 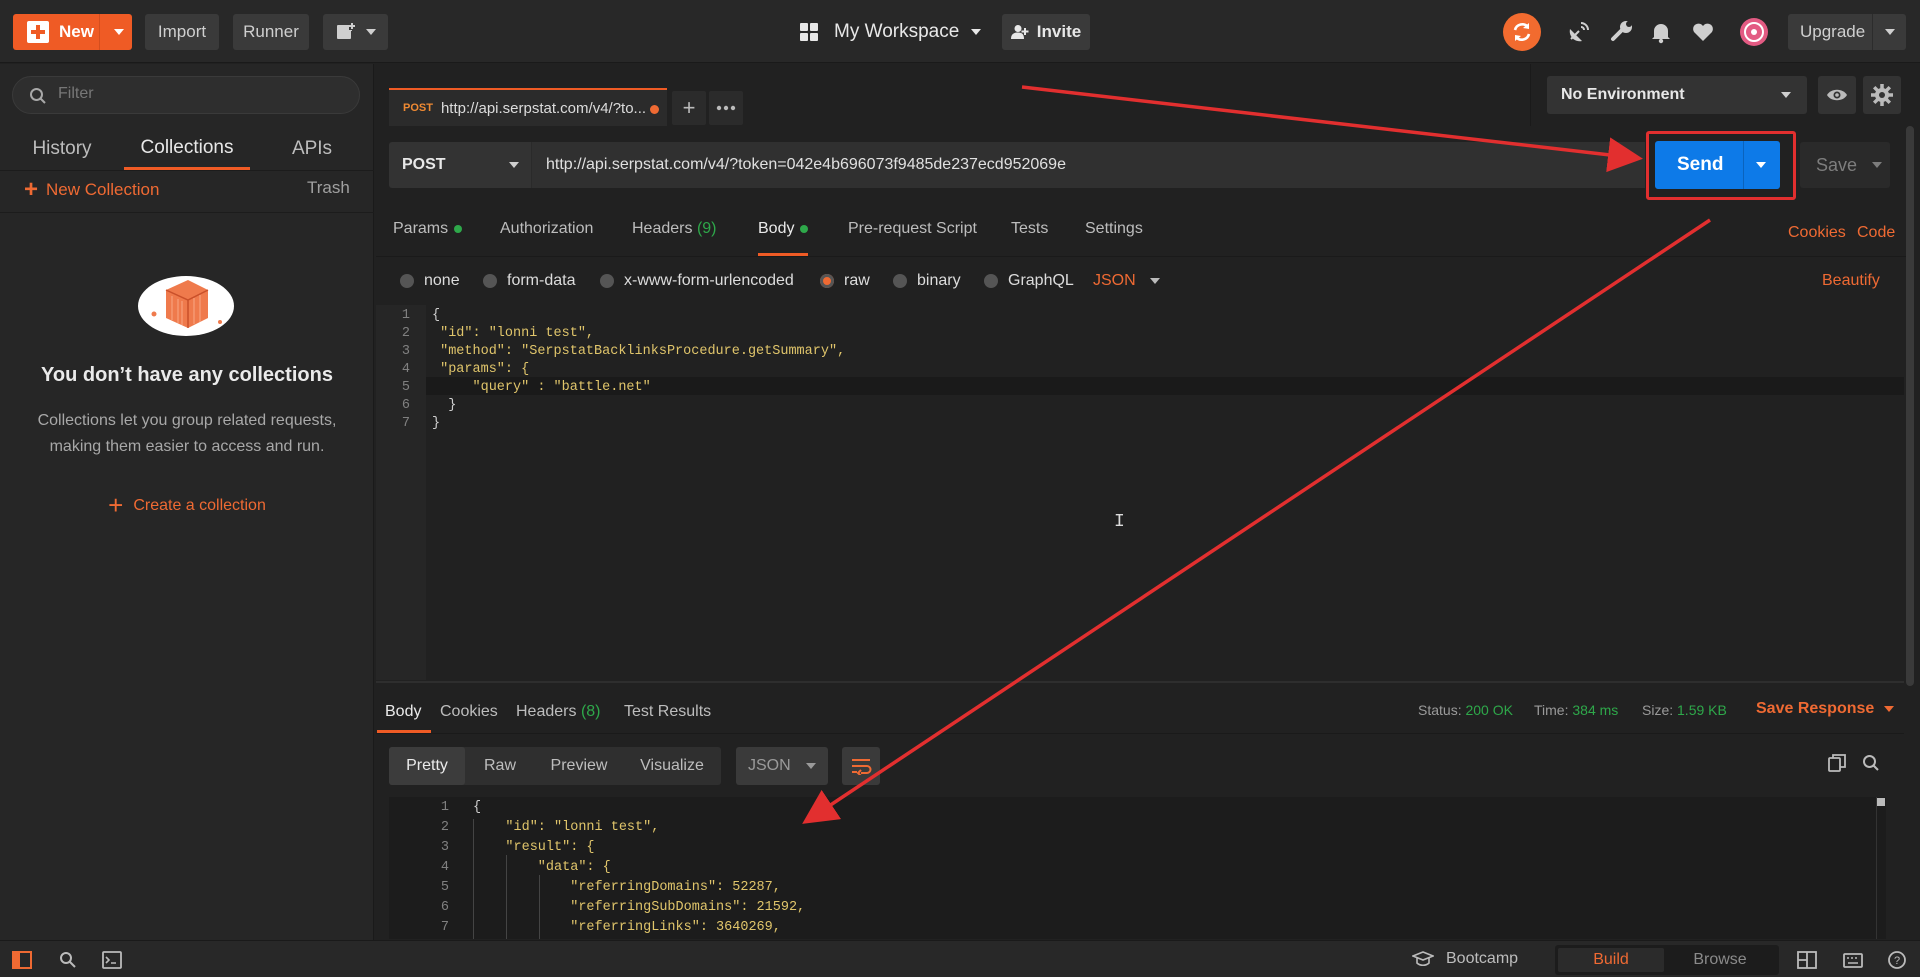 What do you see at coordinates (198, 94) in the screenshot?
I see `filter-input` at bounding box center [198, 94].